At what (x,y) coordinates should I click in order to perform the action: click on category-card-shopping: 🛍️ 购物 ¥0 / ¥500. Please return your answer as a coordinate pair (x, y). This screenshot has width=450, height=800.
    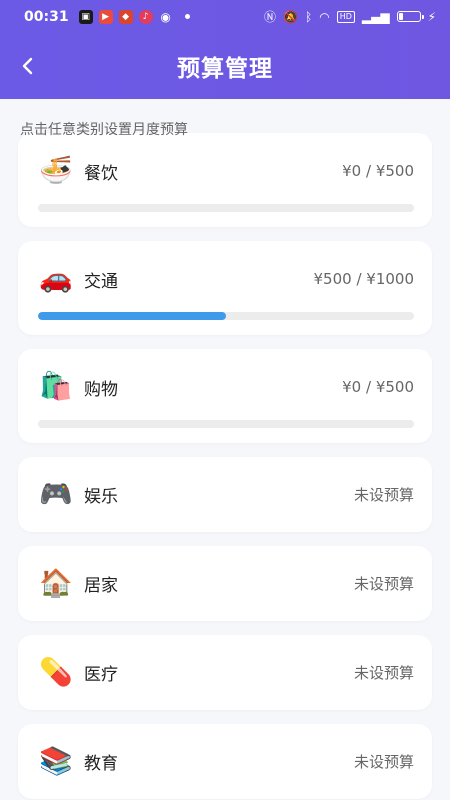
    Looking at the image, I should click on (225, 396).